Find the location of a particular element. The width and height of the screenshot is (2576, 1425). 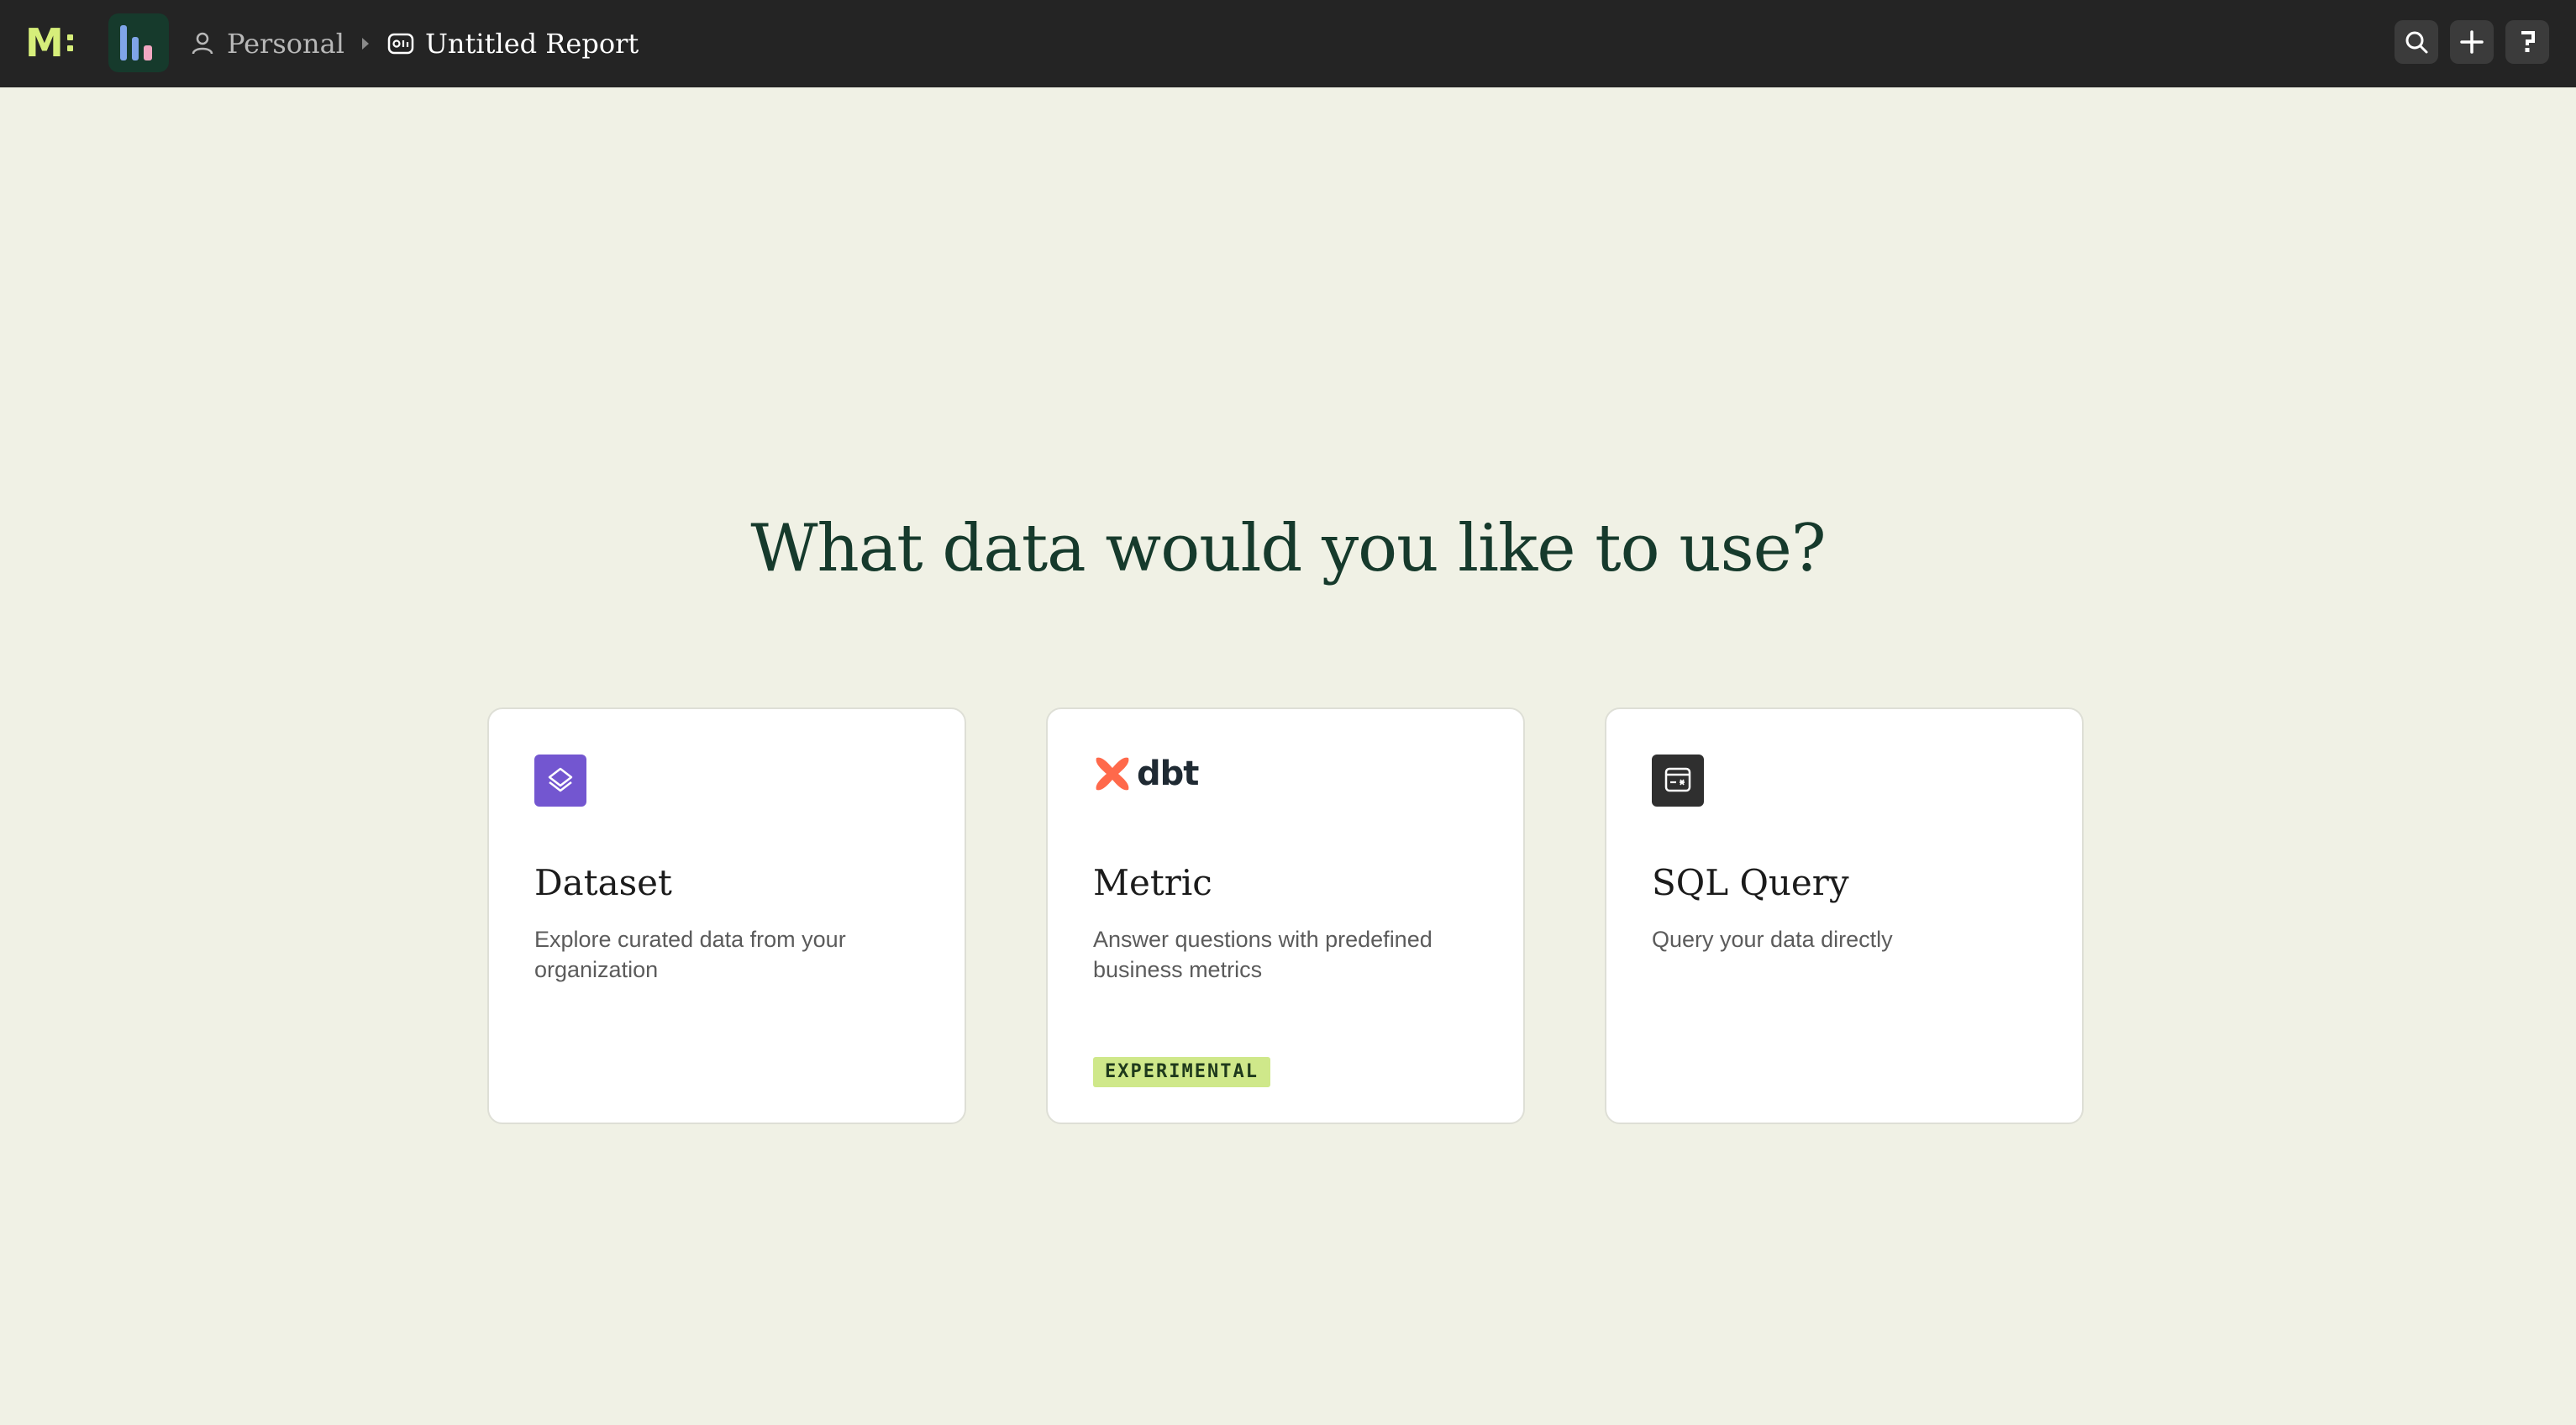

top-bar: M Personal Untitled Report is located at coordinates (1288, 44).